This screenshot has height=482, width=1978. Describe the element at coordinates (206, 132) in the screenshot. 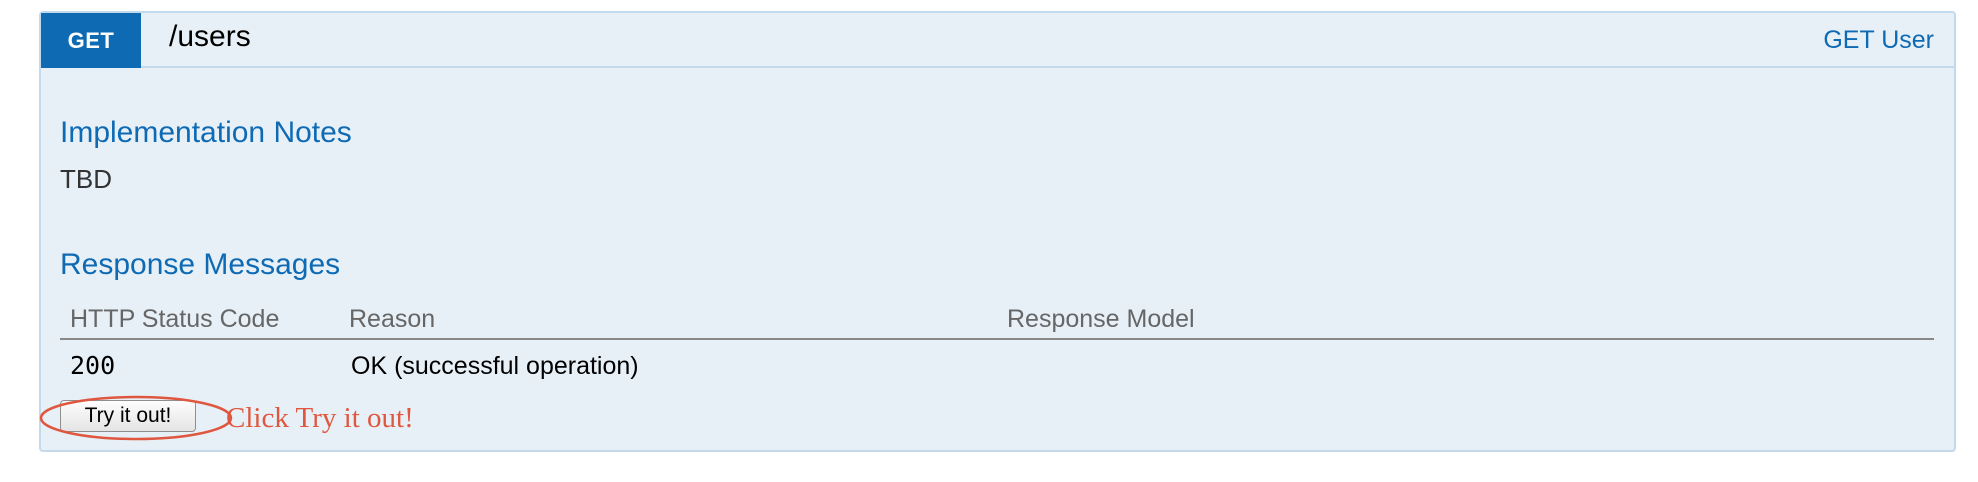

I see `implementation-notes-heading: Implementation Notes` at that location.